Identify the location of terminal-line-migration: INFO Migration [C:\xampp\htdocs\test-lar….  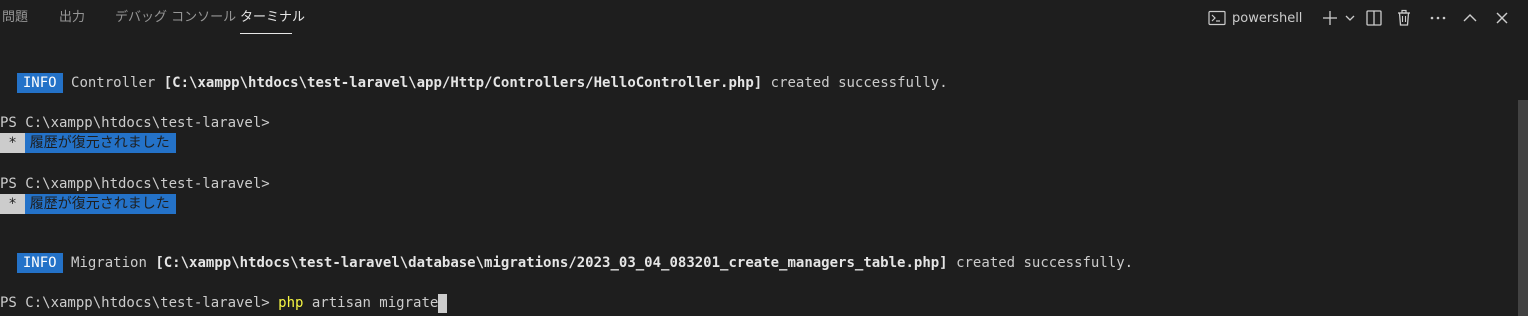
(566, 263).